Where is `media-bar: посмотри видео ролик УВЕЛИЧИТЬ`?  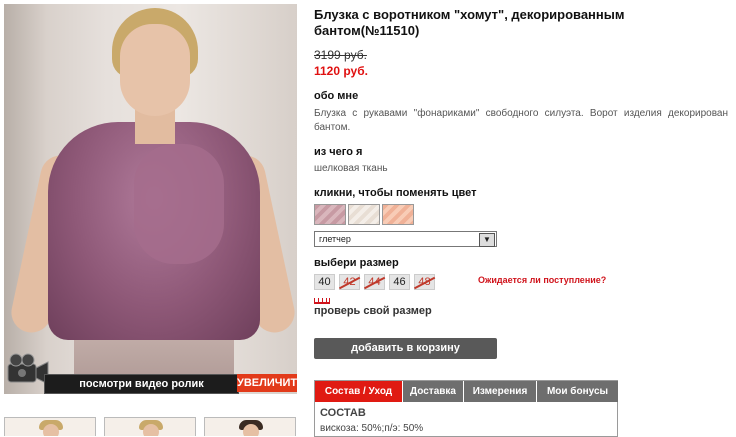
media-bar: посмотри видео ролик УВЕЛИЧИТЬ is located at coordinates (154, 373).